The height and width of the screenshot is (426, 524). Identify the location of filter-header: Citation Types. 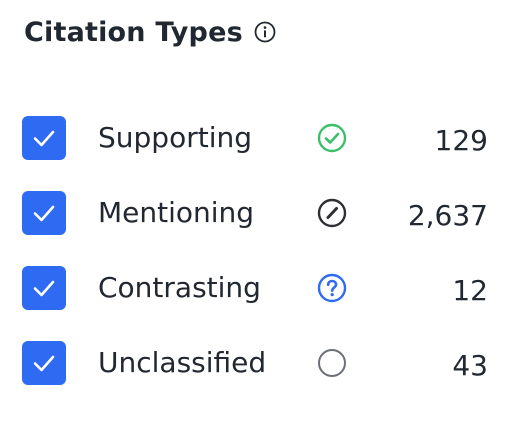
(150, 32).